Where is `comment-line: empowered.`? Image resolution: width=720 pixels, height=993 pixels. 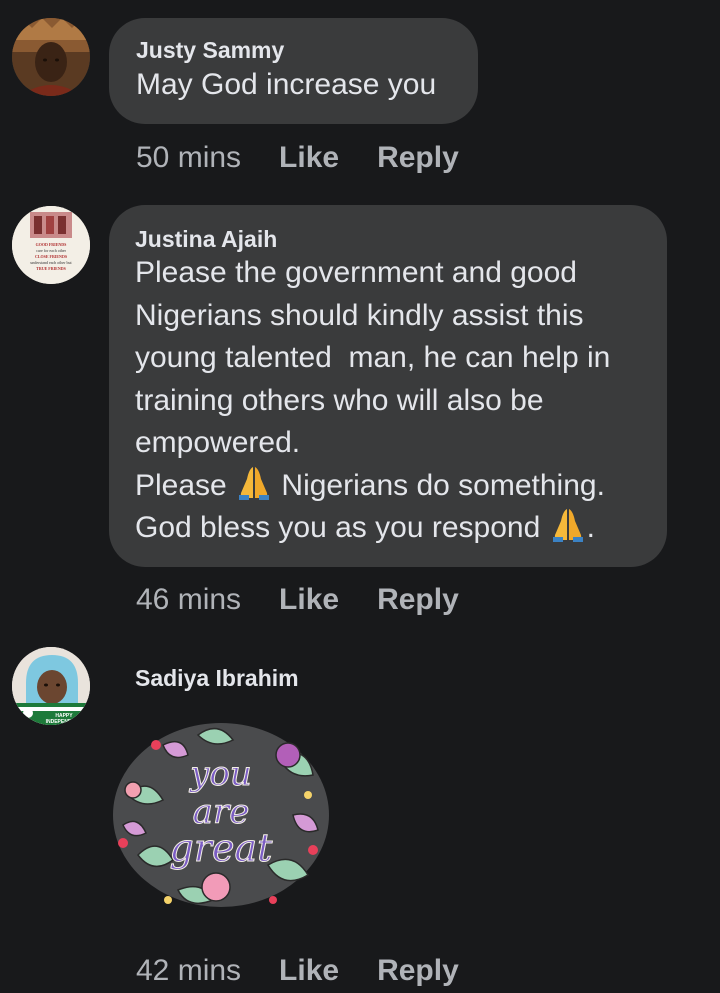
comment-line: empowered. is located at coordinates (218, 442).